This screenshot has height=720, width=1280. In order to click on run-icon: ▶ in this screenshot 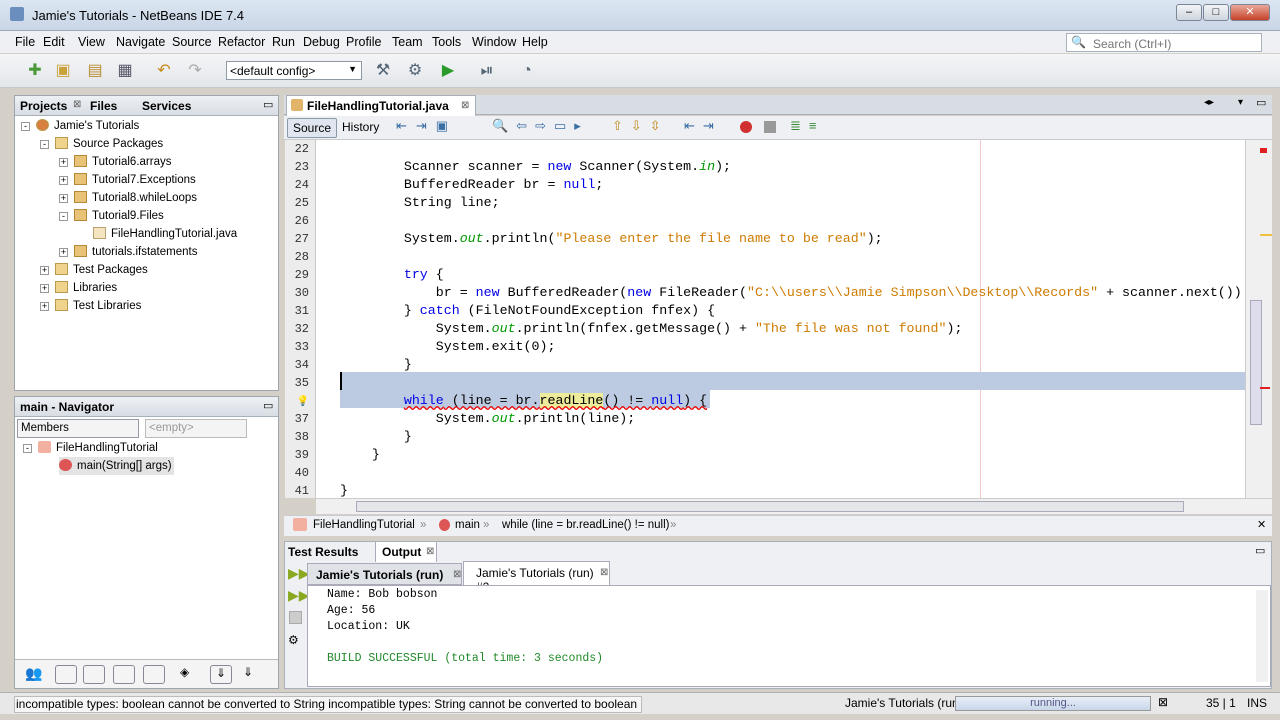, I will do `click(448, 71)`.